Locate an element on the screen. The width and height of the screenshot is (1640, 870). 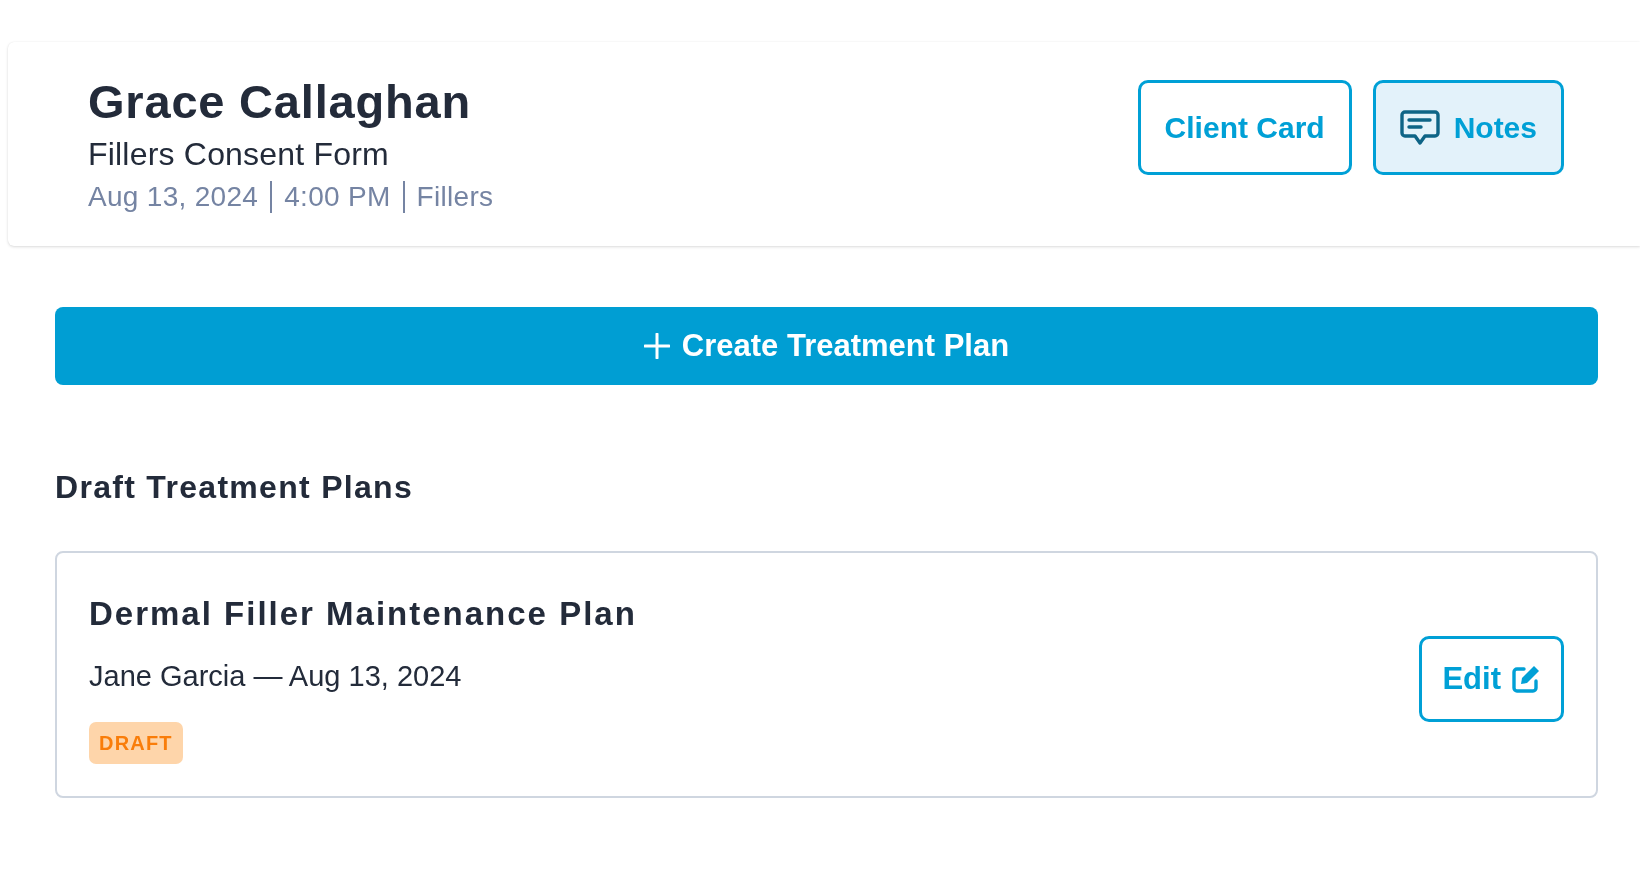
plan-author-date: Jane Garcia — Aug 13, 2024 is located at coordinates (275, 676).